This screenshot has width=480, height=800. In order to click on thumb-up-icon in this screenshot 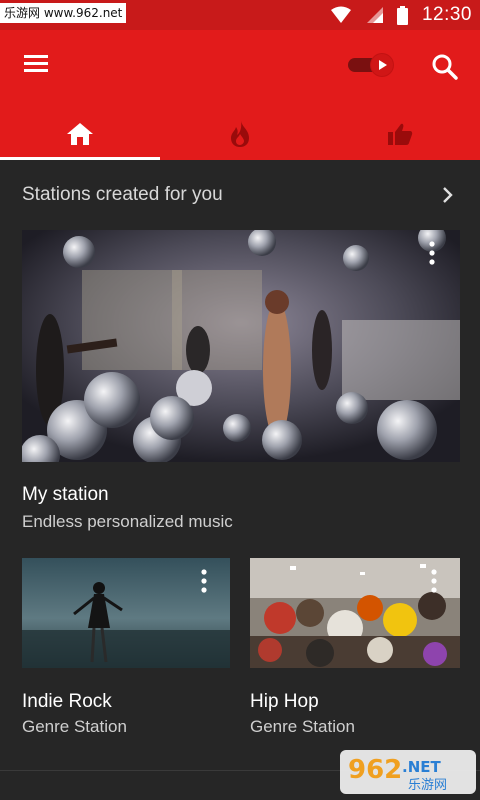, I will do `click(400, 134)`.